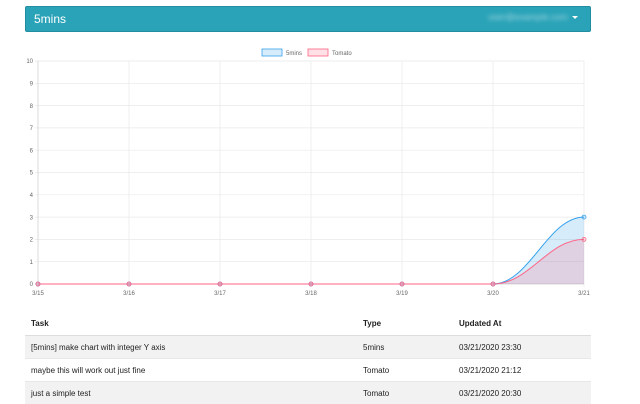 The image size is (640, 404). Describe the element at coordinates (32, 174) in the screenshot. I see `y-tick-label: 5` at that location.